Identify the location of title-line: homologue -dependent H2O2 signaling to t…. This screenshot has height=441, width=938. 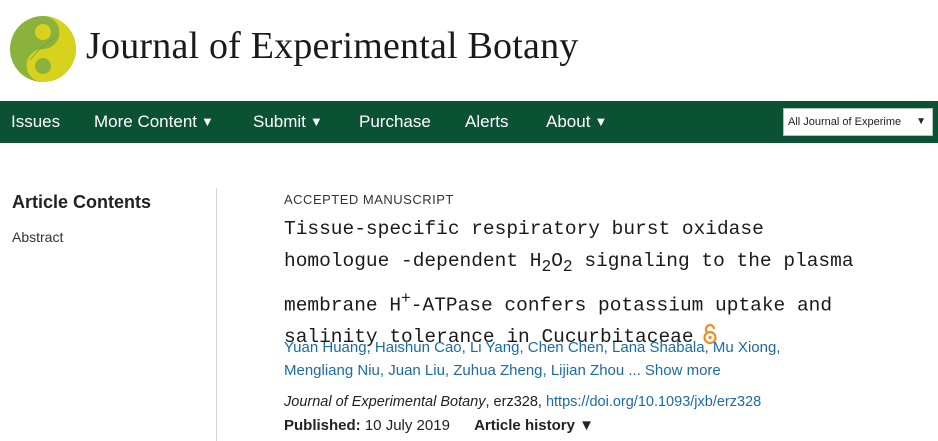
(594, 264).